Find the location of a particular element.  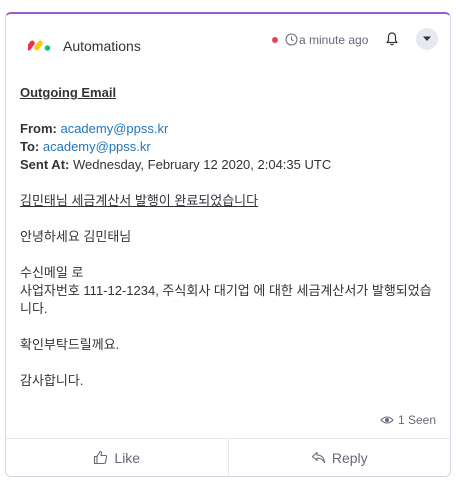

to-email-link: academy@ppss.kr is located at coordinates (97, 146).